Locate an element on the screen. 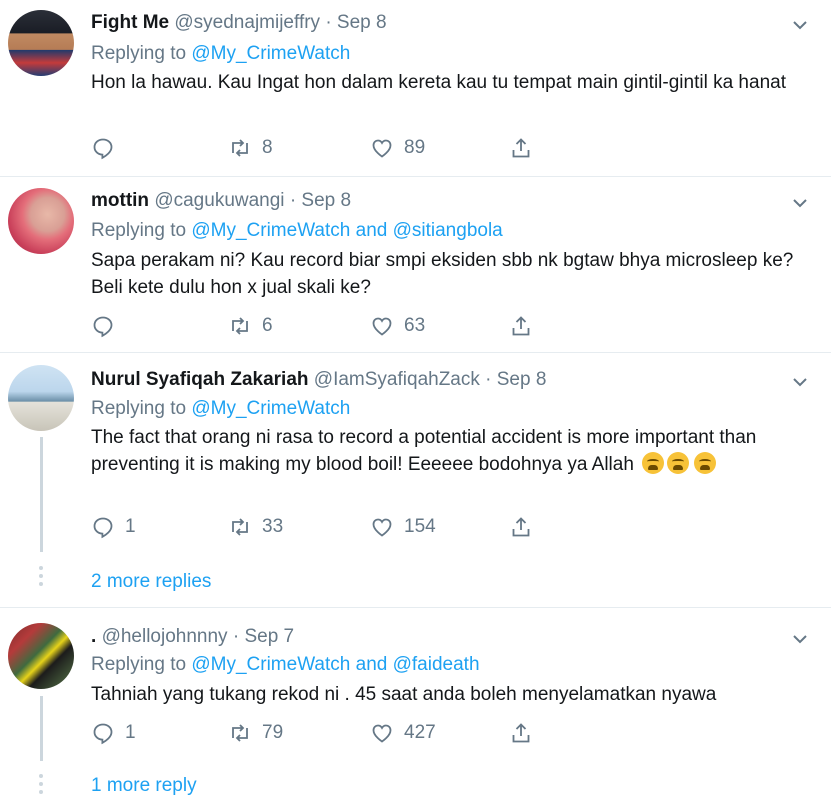  retweet-count: 79 is located at coordinates (273, 732).